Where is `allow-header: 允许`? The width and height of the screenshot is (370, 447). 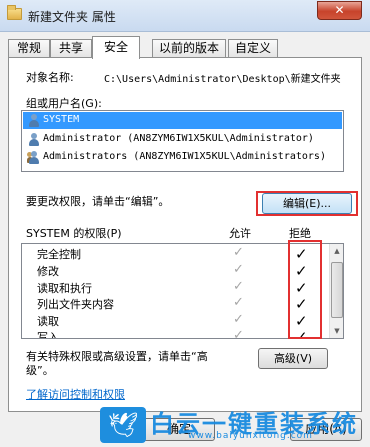
allow-header: 允许 is located at coordinates (240, 233).